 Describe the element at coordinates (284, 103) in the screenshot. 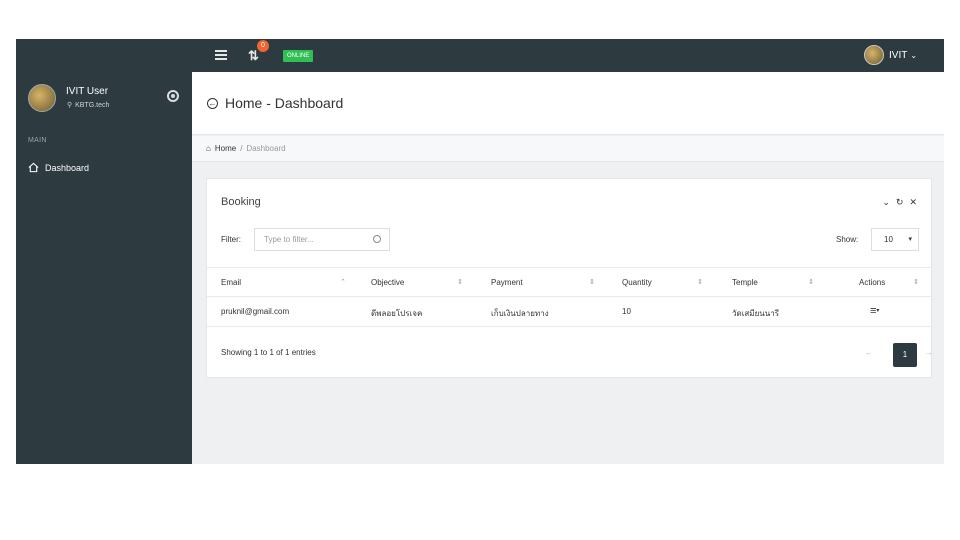

I see `page-title: Home - Dashboard` at that location.